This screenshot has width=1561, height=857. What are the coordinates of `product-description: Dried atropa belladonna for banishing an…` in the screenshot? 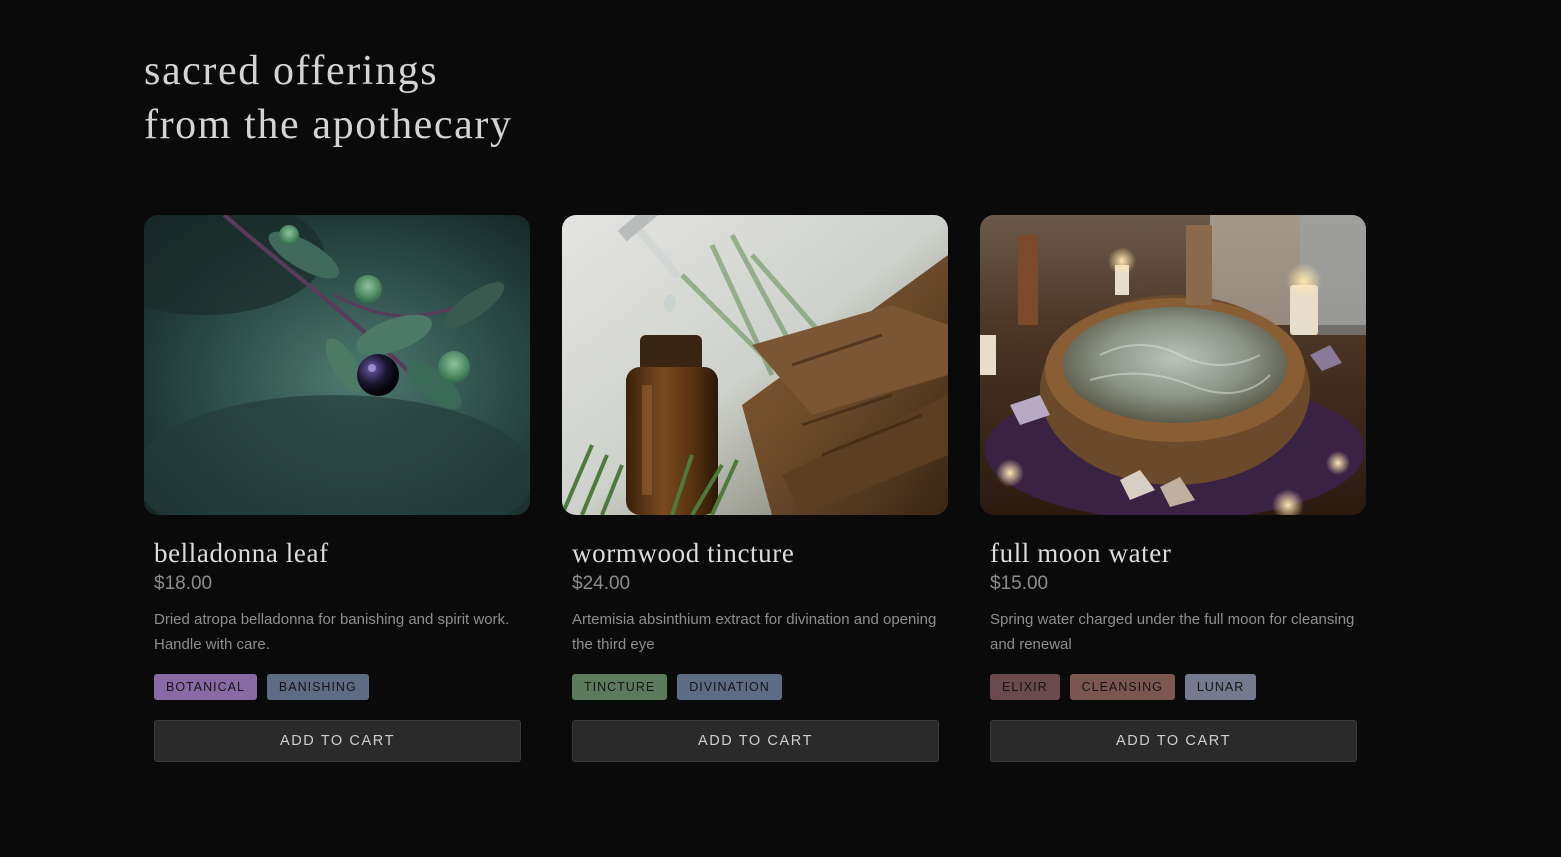 It's located at (332, 632).